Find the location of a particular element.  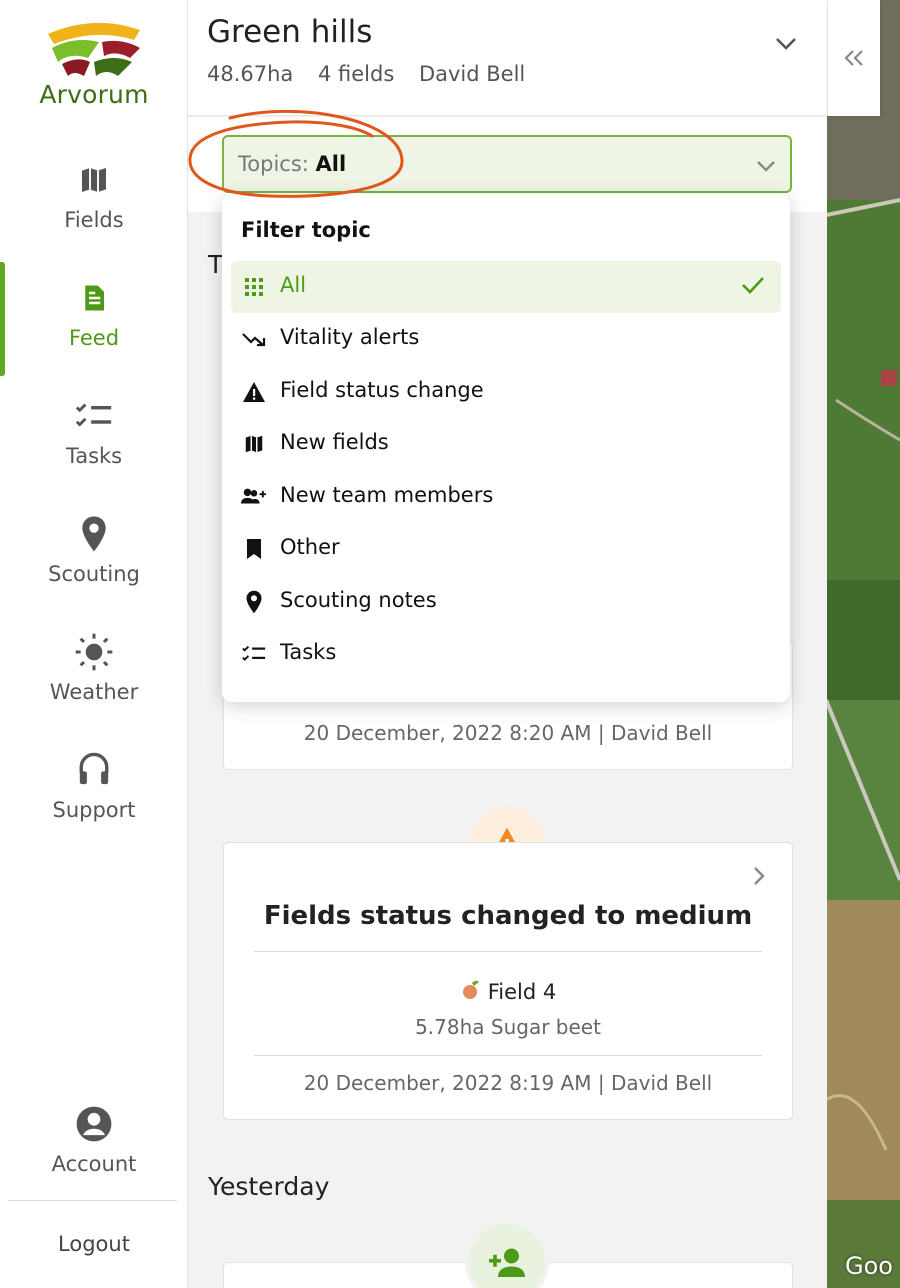

arvorum-logo: Arvorum is located at coordinates (94, 68).